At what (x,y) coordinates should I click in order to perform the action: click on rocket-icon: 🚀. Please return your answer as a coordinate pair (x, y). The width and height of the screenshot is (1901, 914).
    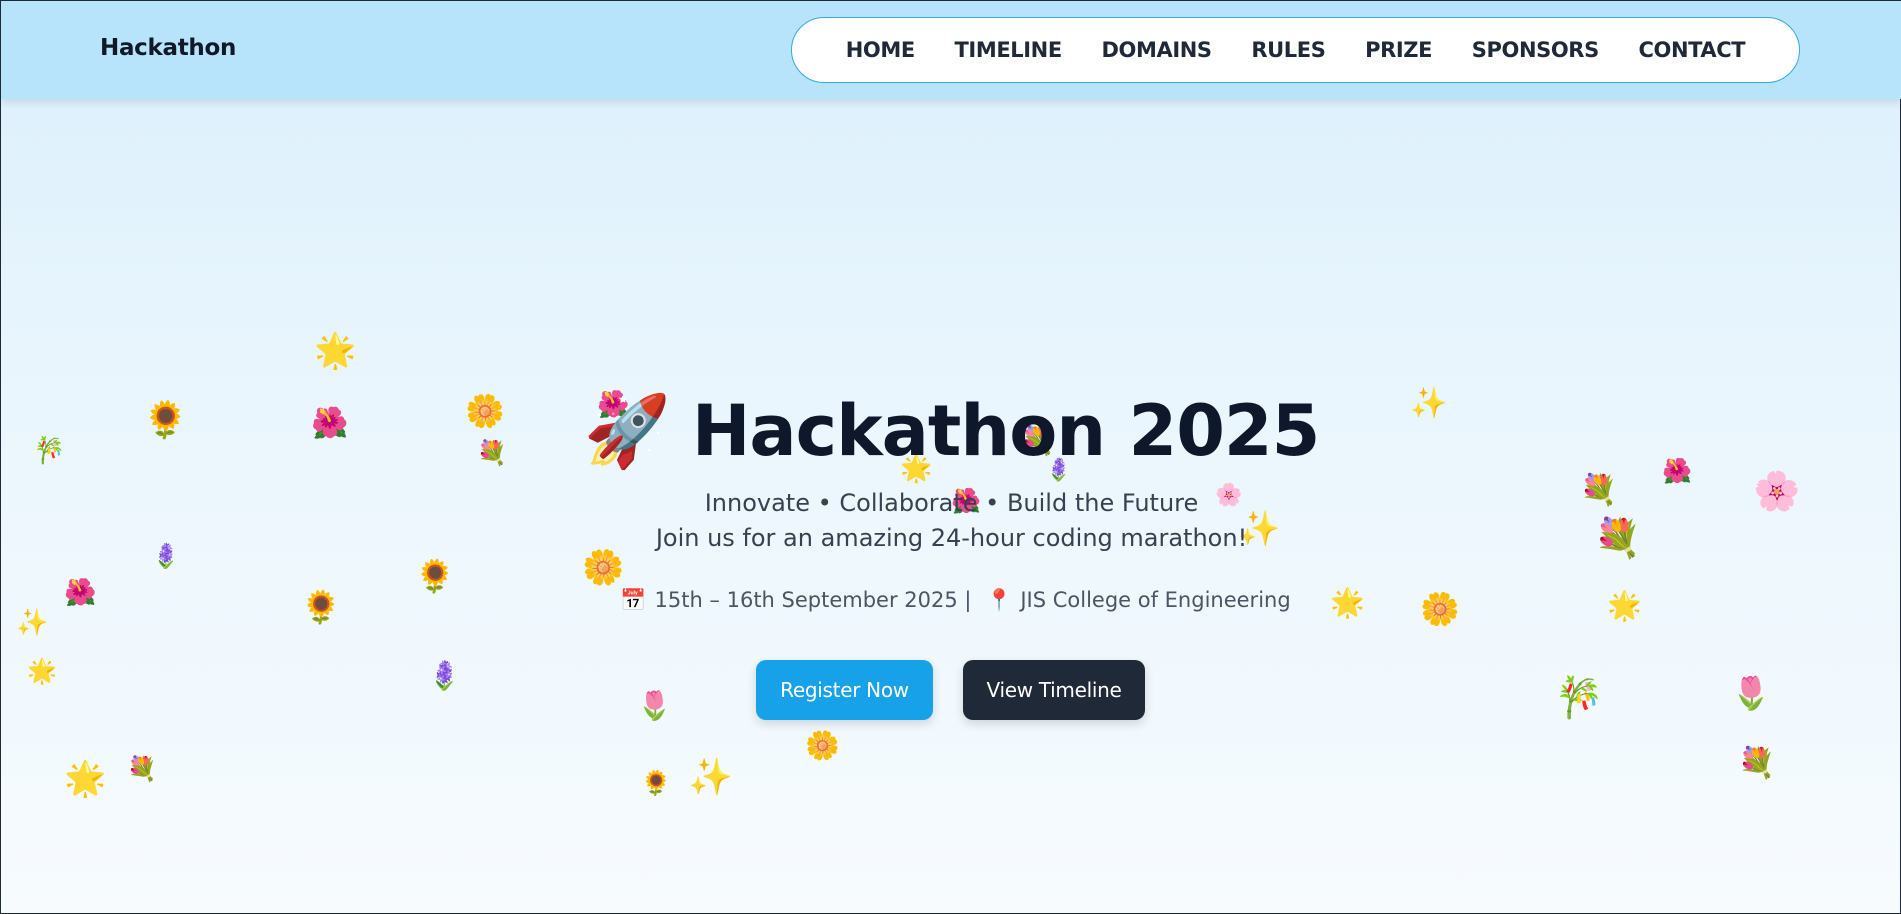
    Looking at the image, I should click on (627, 431).